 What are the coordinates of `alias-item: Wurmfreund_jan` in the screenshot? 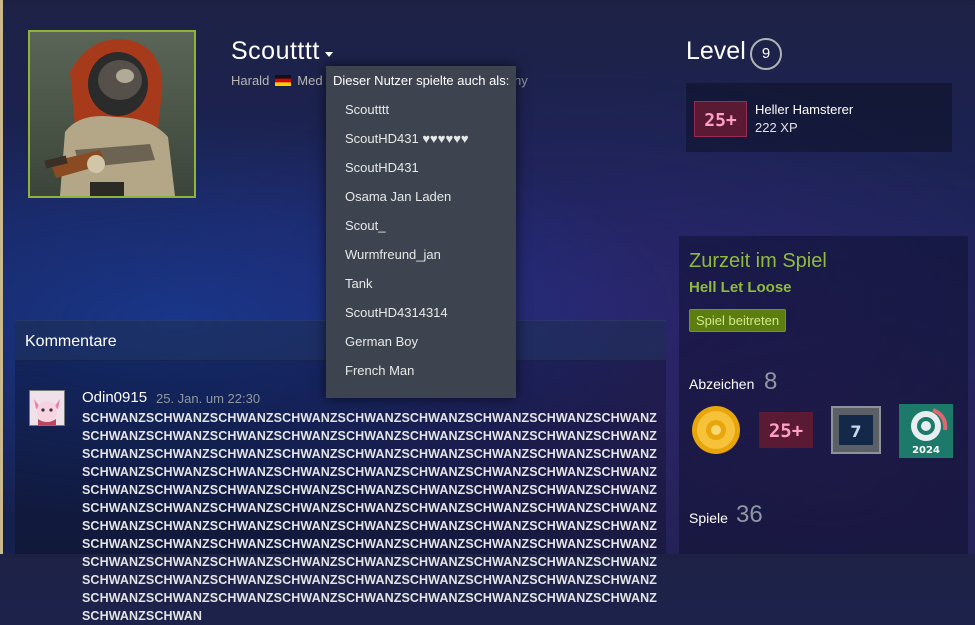 It's located at (393, 254).